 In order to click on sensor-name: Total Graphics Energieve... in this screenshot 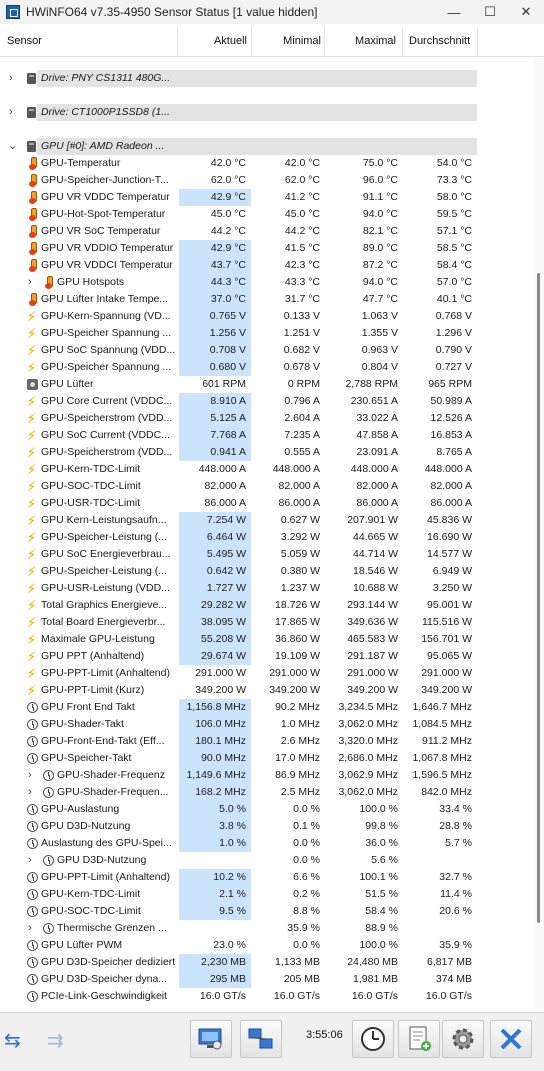, I will do `click(104, 605)`.